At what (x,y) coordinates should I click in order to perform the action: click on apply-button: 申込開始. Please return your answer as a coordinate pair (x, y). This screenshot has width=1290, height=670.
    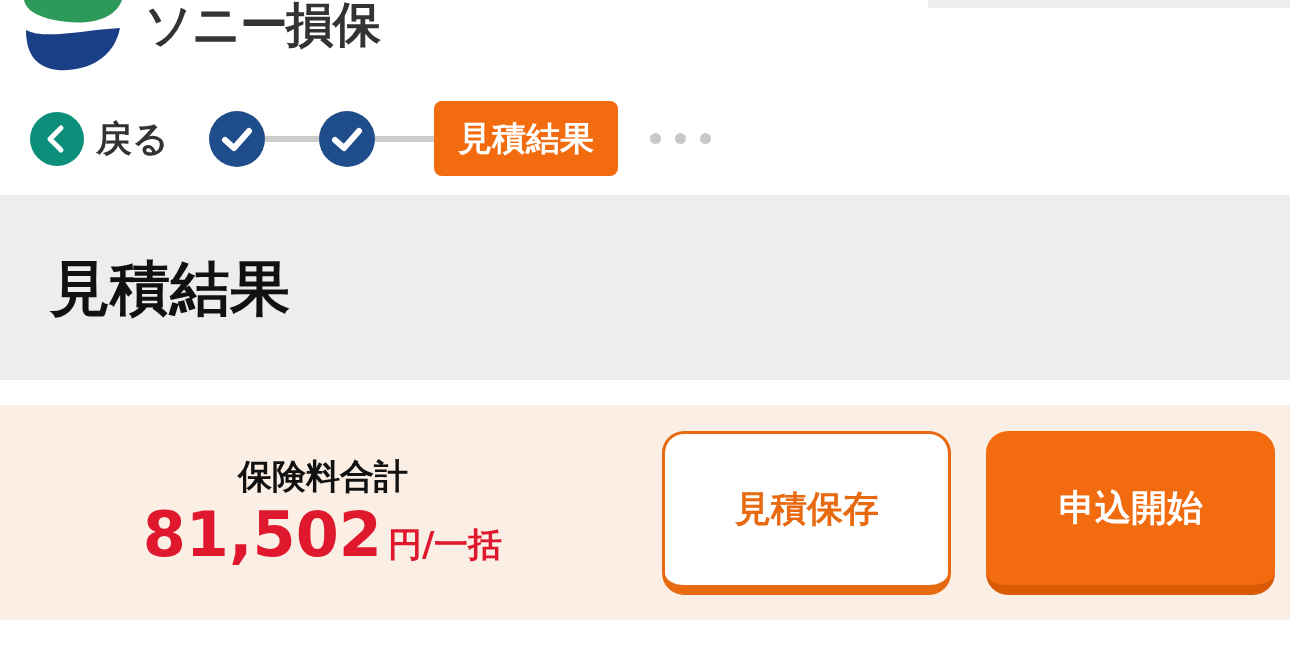
    Looking at the image, I should click on (1130, 512).